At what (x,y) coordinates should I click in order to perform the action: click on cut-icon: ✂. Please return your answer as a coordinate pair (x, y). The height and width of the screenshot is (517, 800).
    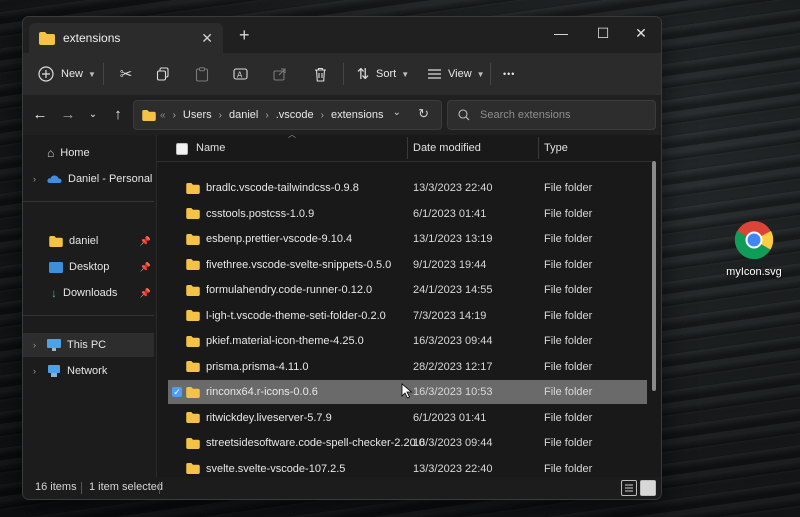
    Looking at the image, I should click on (126, 74).